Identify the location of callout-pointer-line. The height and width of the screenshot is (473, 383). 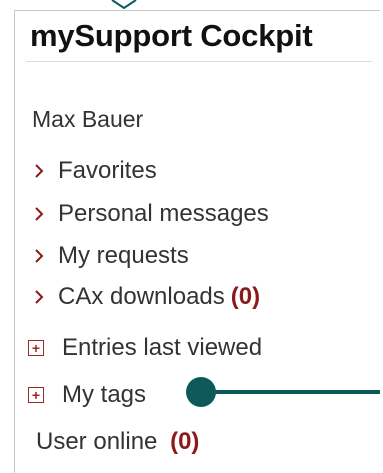
(292, 392).